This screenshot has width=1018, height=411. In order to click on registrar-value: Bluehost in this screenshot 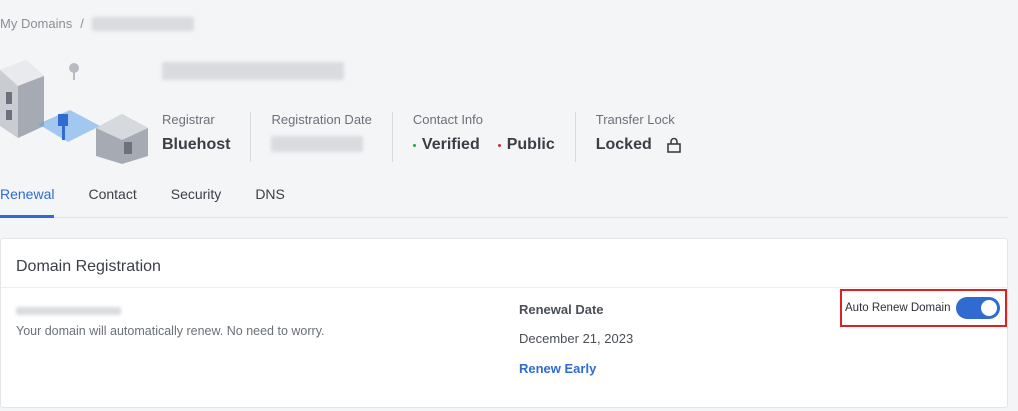, I will do `click(196, 144)`.